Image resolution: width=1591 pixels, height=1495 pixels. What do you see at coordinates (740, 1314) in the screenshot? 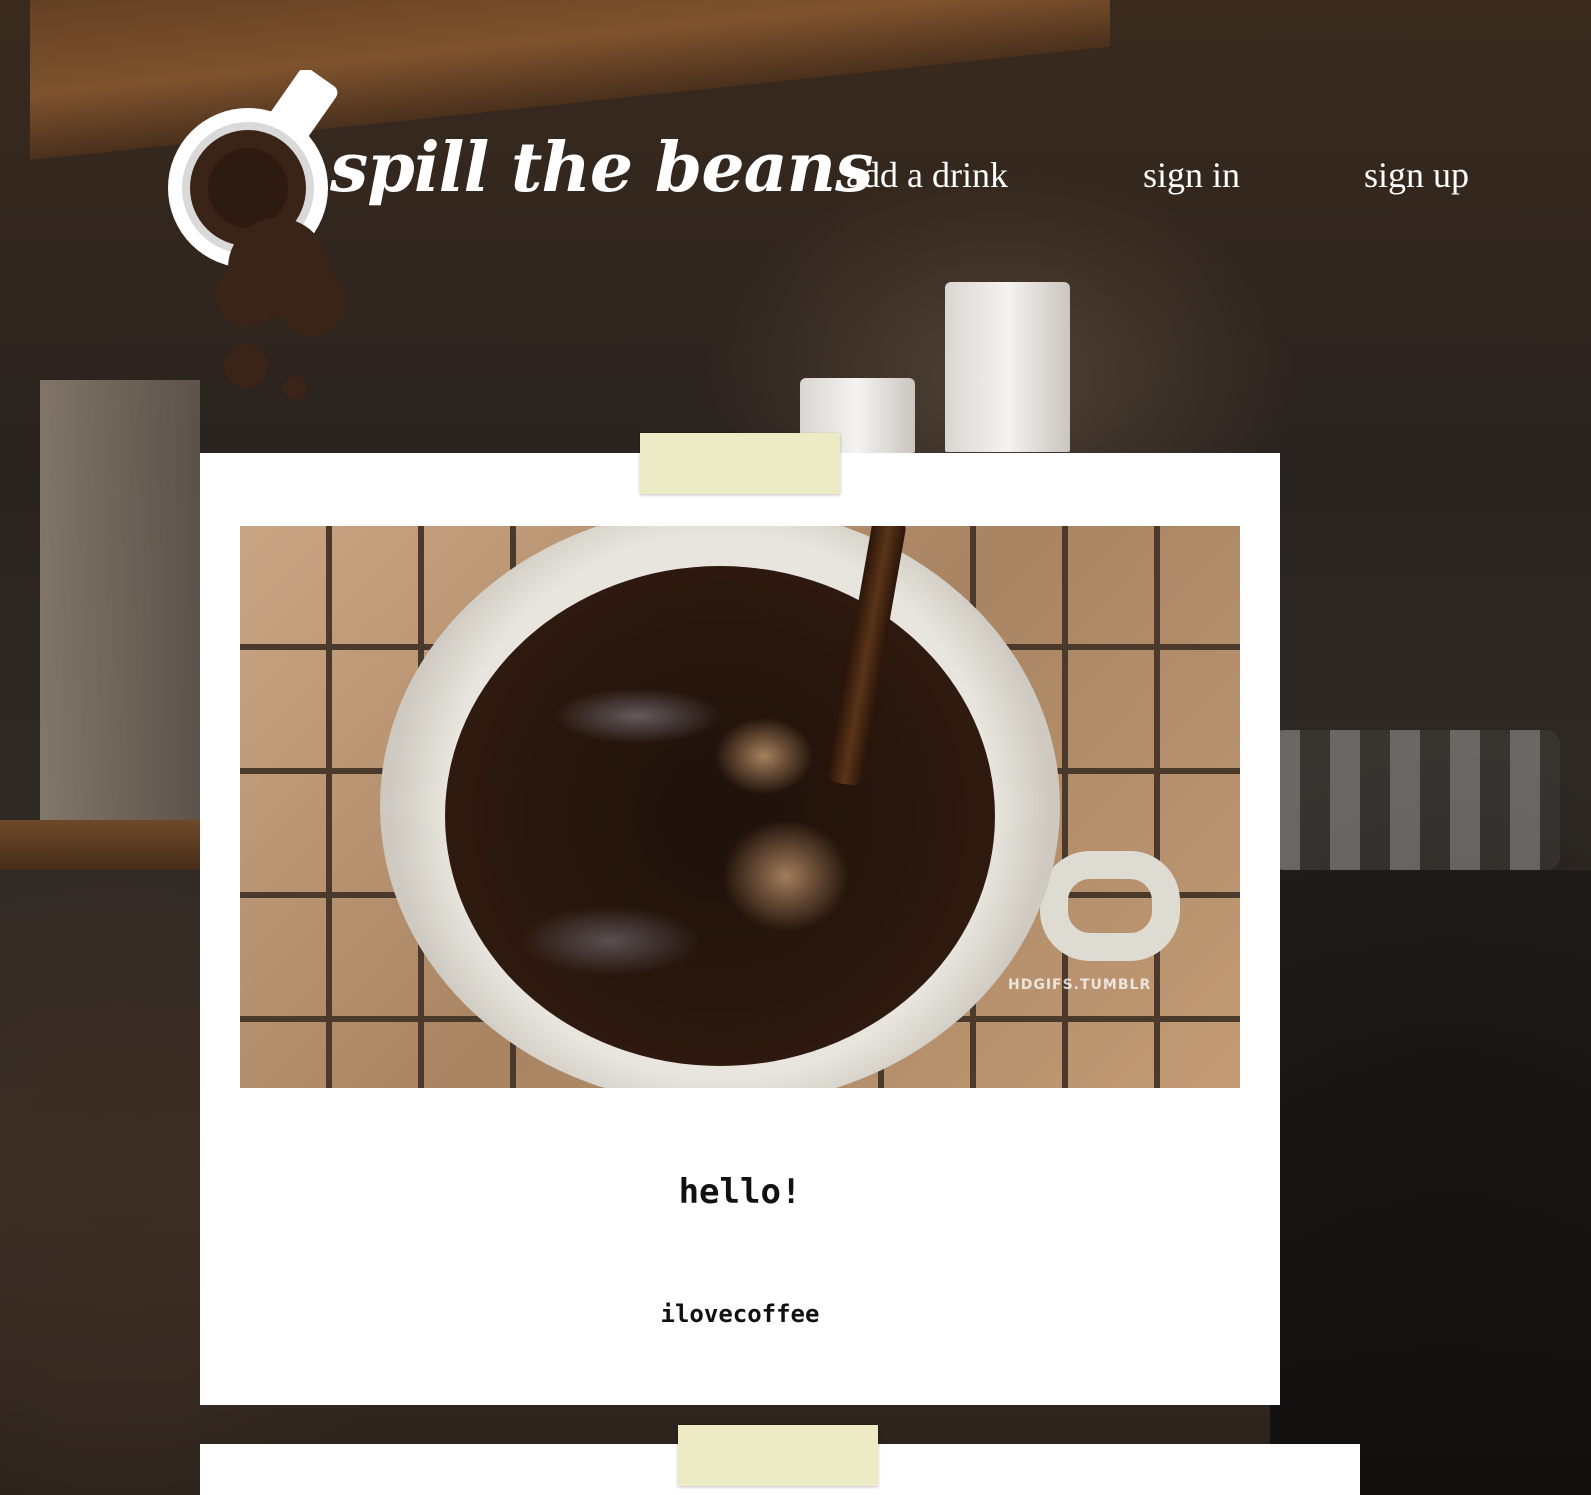
I see `username-label: ilovecoffee` at bounding box center [740, 1314].